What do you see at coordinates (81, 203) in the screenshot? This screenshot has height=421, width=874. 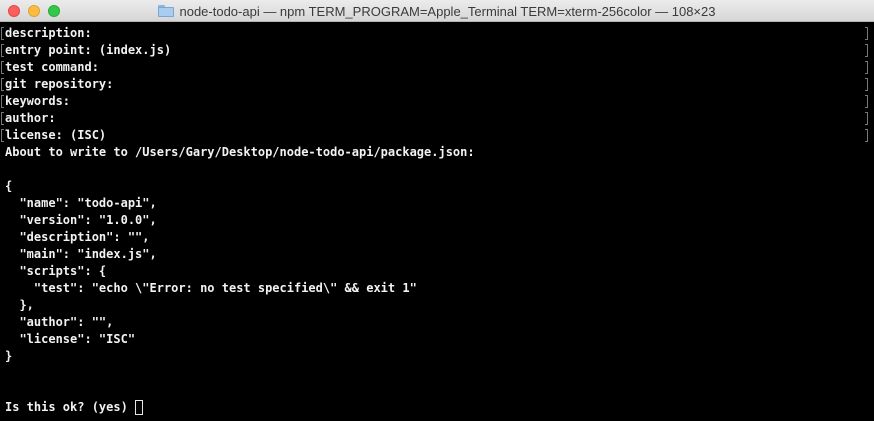 I see `terminal-line: "name": "todo-api",` at bounding box center [81, 203].